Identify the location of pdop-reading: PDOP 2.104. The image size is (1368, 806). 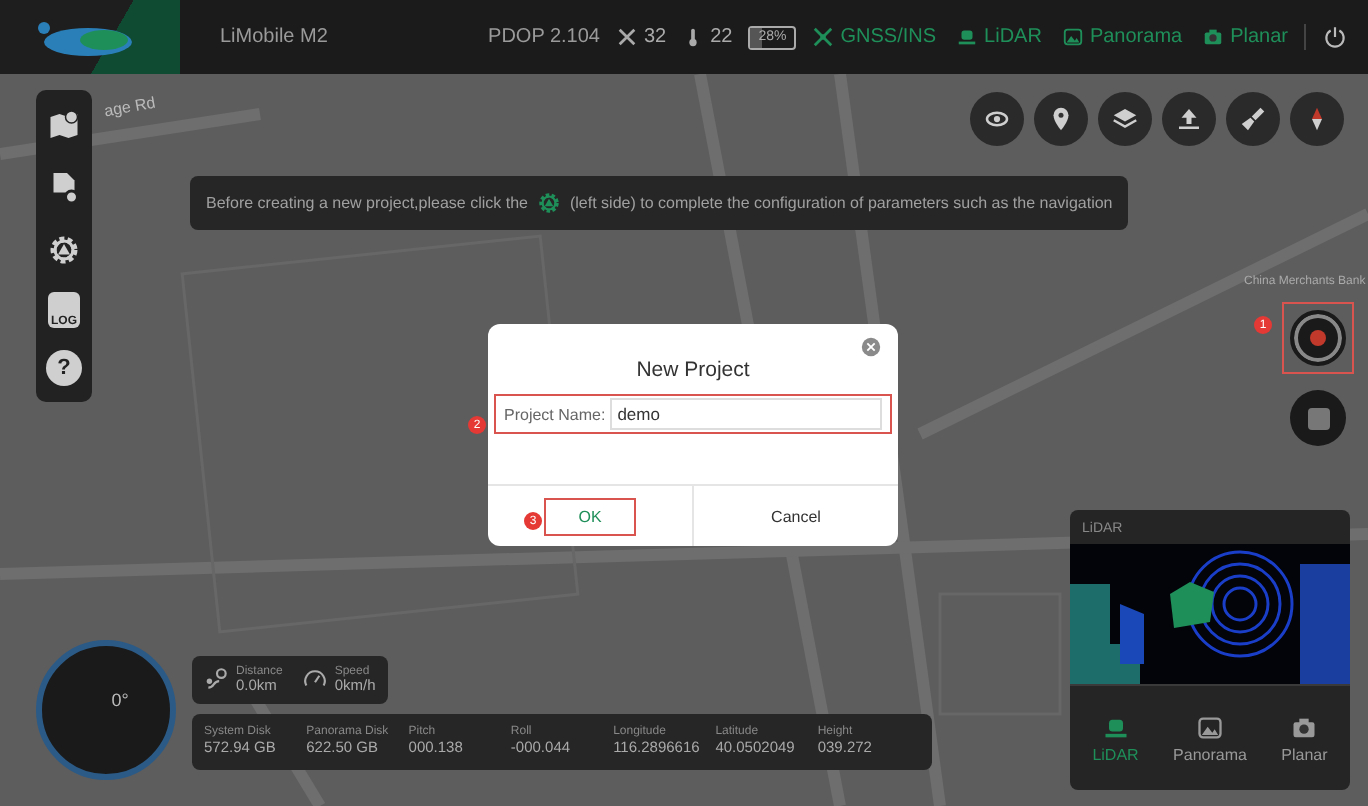
(544, 37).